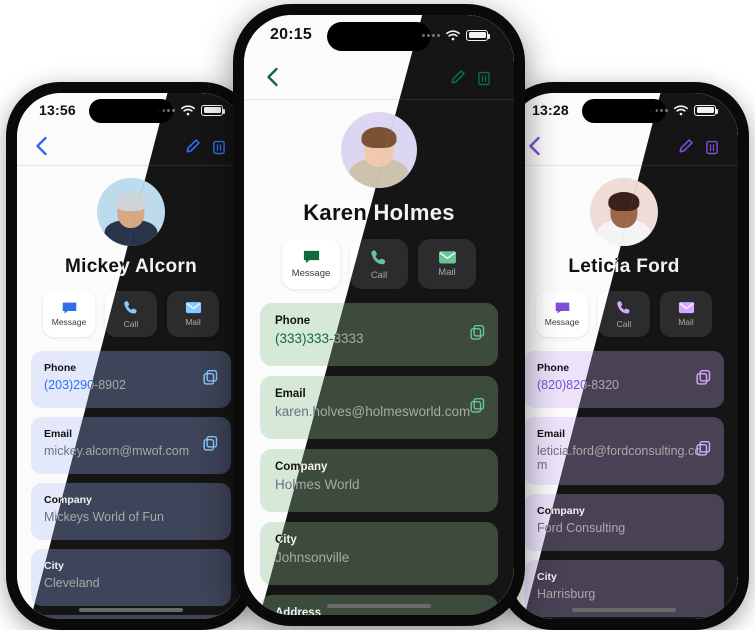  I want to click on field-value: Ford Consulting, so click(581, 528).